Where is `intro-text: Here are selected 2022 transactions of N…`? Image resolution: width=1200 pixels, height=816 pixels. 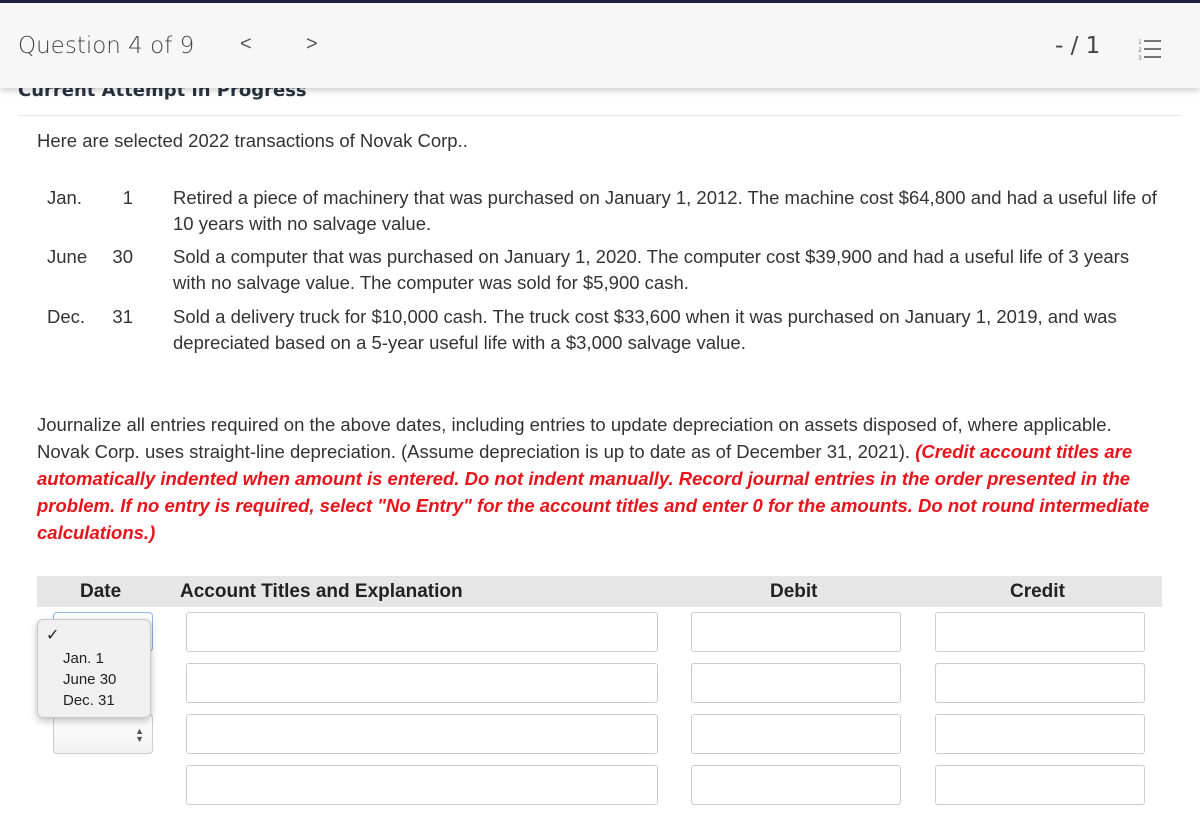 intro-text: Here are selected 2022 transactions of N… is located at coordinates (252, 140).